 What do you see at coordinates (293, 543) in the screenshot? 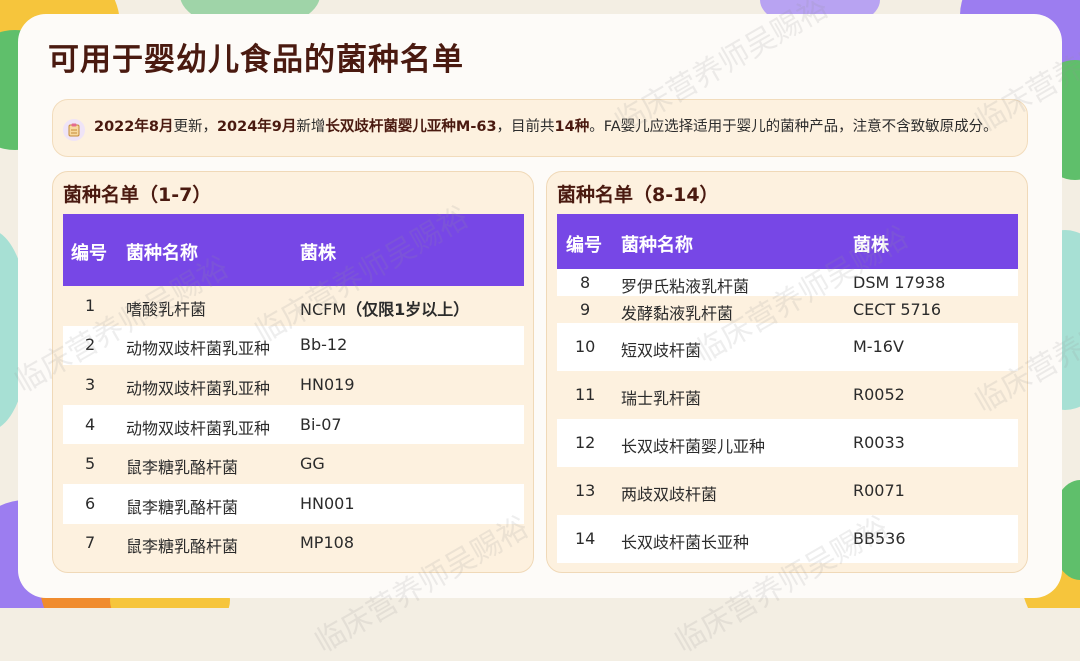
I see `table-row: 7 鼠李糖乳酪杆菌 MP108` at bounding box center [293, 543].